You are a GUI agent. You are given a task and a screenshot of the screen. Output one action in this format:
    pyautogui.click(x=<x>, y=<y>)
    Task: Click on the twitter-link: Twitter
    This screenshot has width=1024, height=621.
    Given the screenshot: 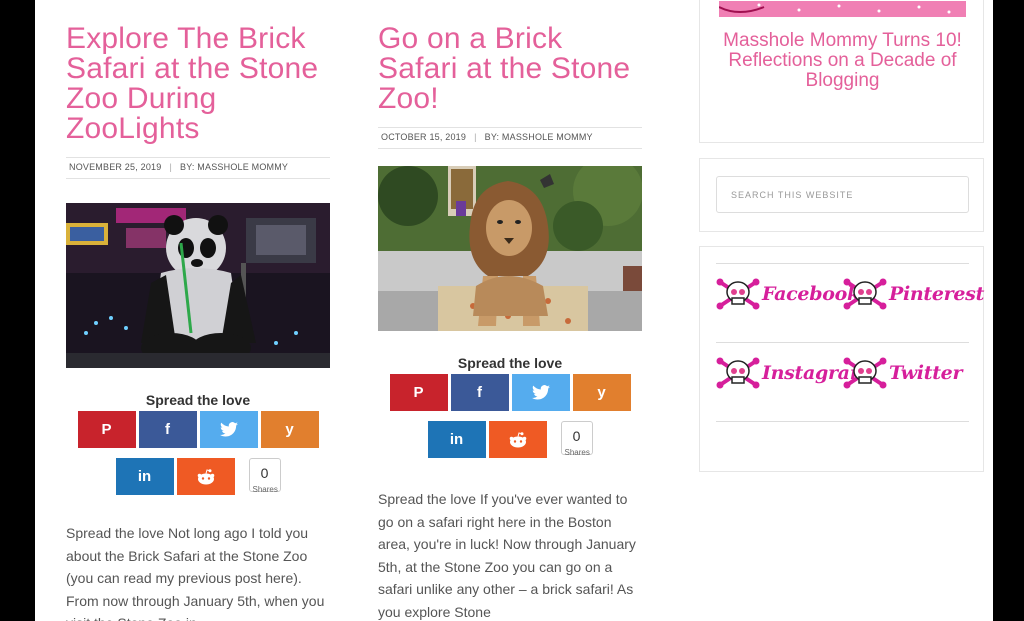 What is the action you would take?
    pyautogui.click(x=902, y=373)
    